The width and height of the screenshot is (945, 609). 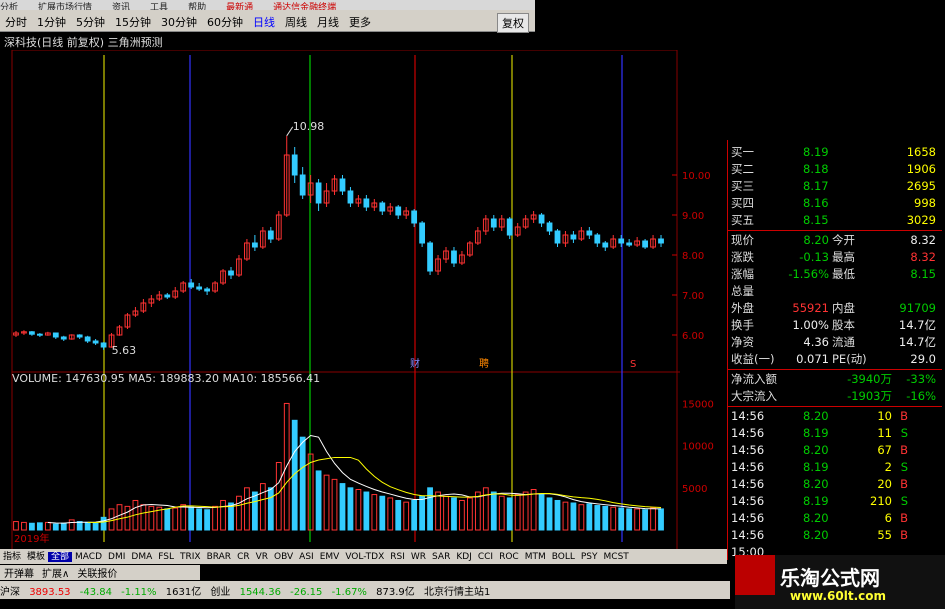 I want to click on menu-item-0: 分析, so click(x=9, y=6).